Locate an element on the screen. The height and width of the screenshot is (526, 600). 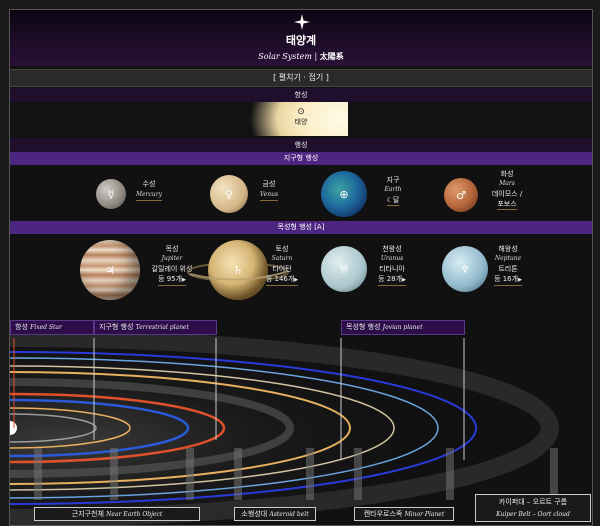
earth-label: 지구 Earth ☾달 is located at coordinates (393, 190).